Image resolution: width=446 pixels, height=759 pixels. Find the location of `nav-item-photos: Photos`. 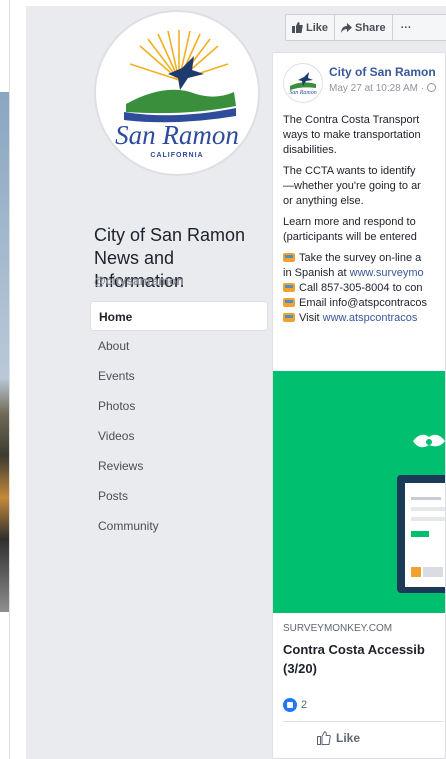

nav-item-photos: Photos is located at coordinates (179, 406).